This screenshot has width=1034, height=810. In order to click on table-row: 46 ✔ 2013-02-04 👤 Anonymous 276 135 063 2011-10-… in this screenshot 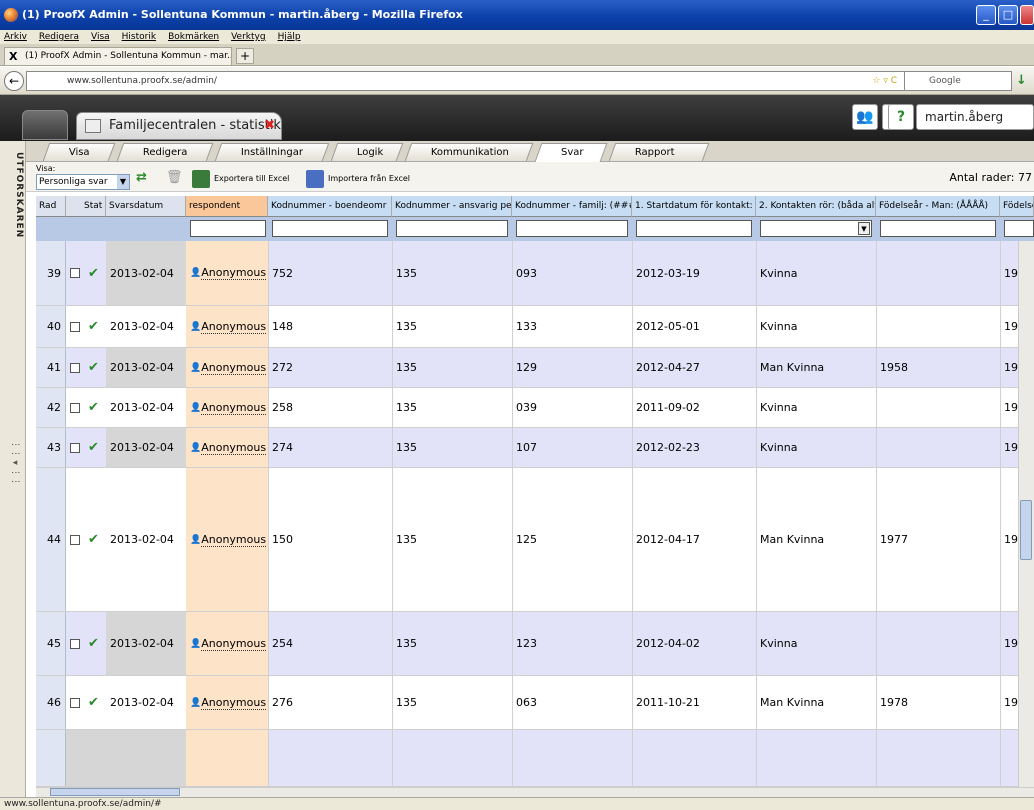, I will do `click(530, 703)`.